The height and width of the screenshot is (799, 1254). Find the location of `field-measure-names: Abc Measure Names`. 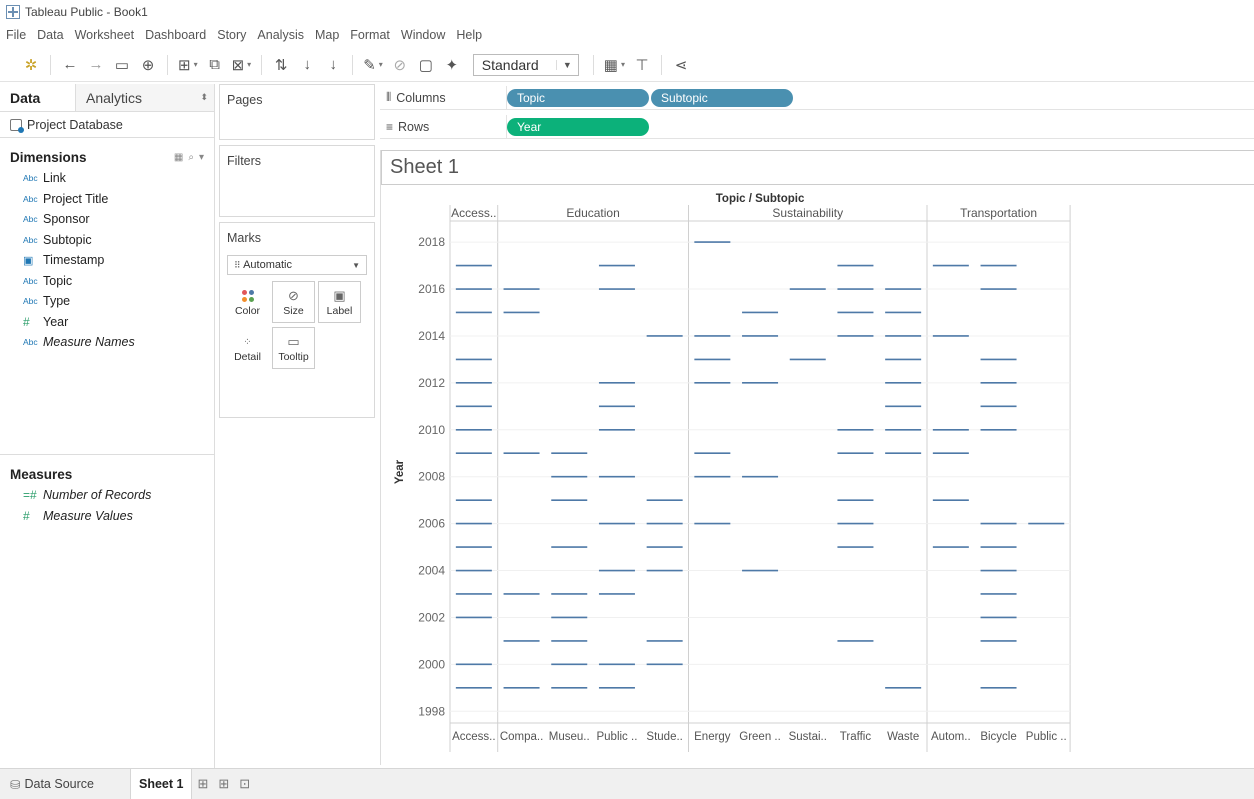

field-measure-names: Abc Measure Names is located at coordinates (107, 342).